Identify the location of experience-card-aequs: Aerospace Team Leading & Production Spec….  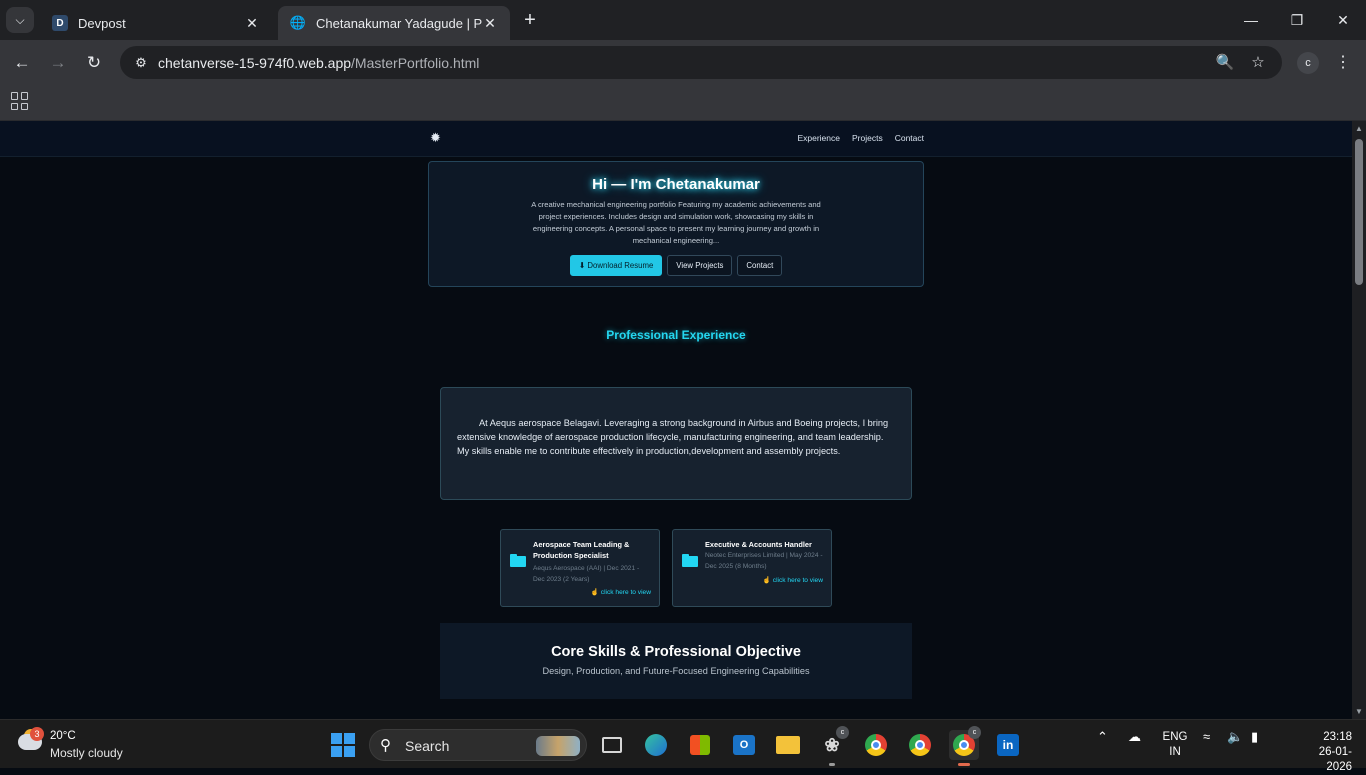
(580, 568).